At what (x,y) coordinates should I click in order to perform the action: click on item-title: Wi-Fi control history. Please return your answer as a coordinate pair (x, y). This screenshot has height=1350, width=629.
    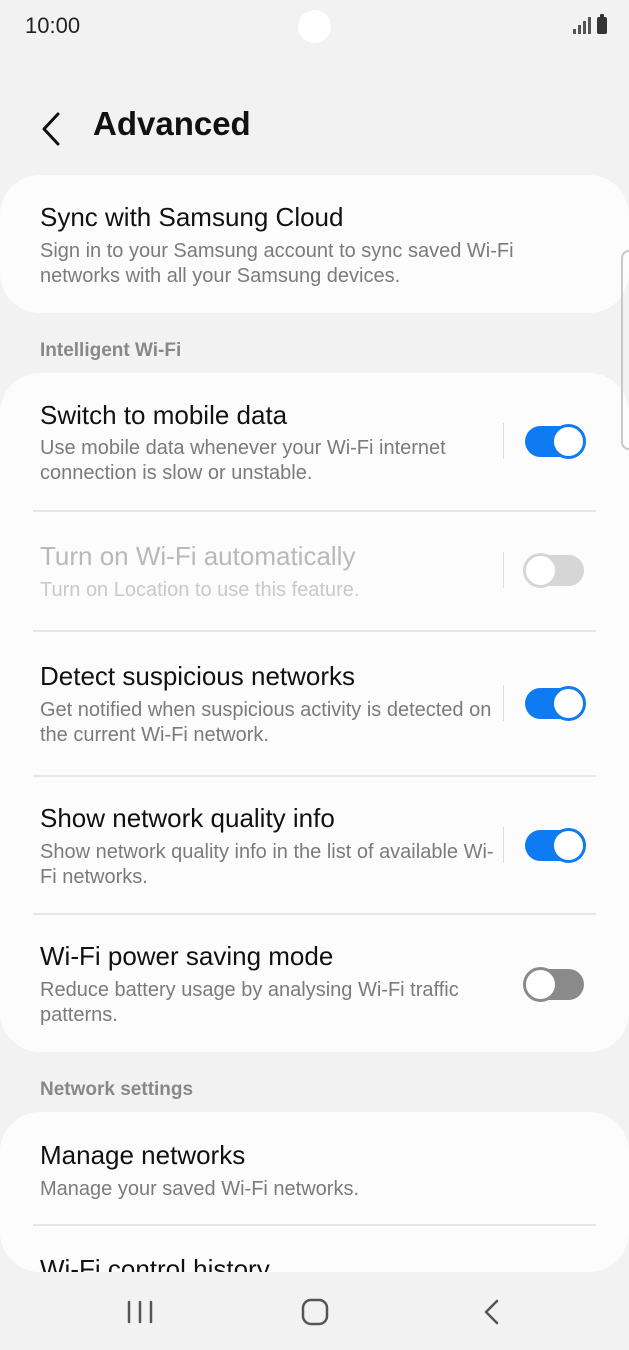
    Looking at the image, I should click on (155, 1263).